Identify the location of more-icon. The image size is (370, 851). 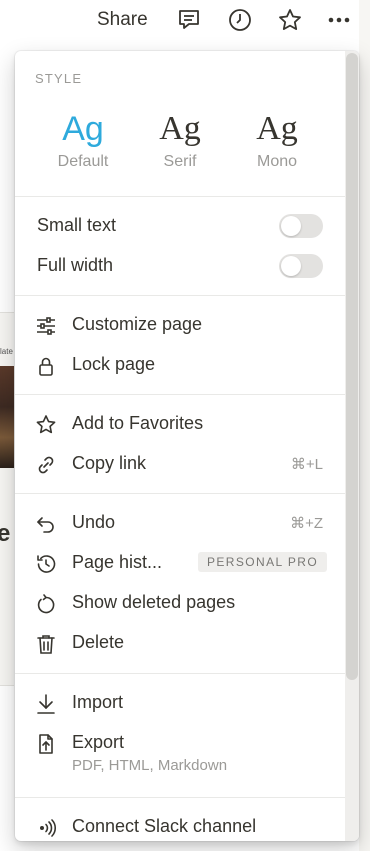
(339, 20).